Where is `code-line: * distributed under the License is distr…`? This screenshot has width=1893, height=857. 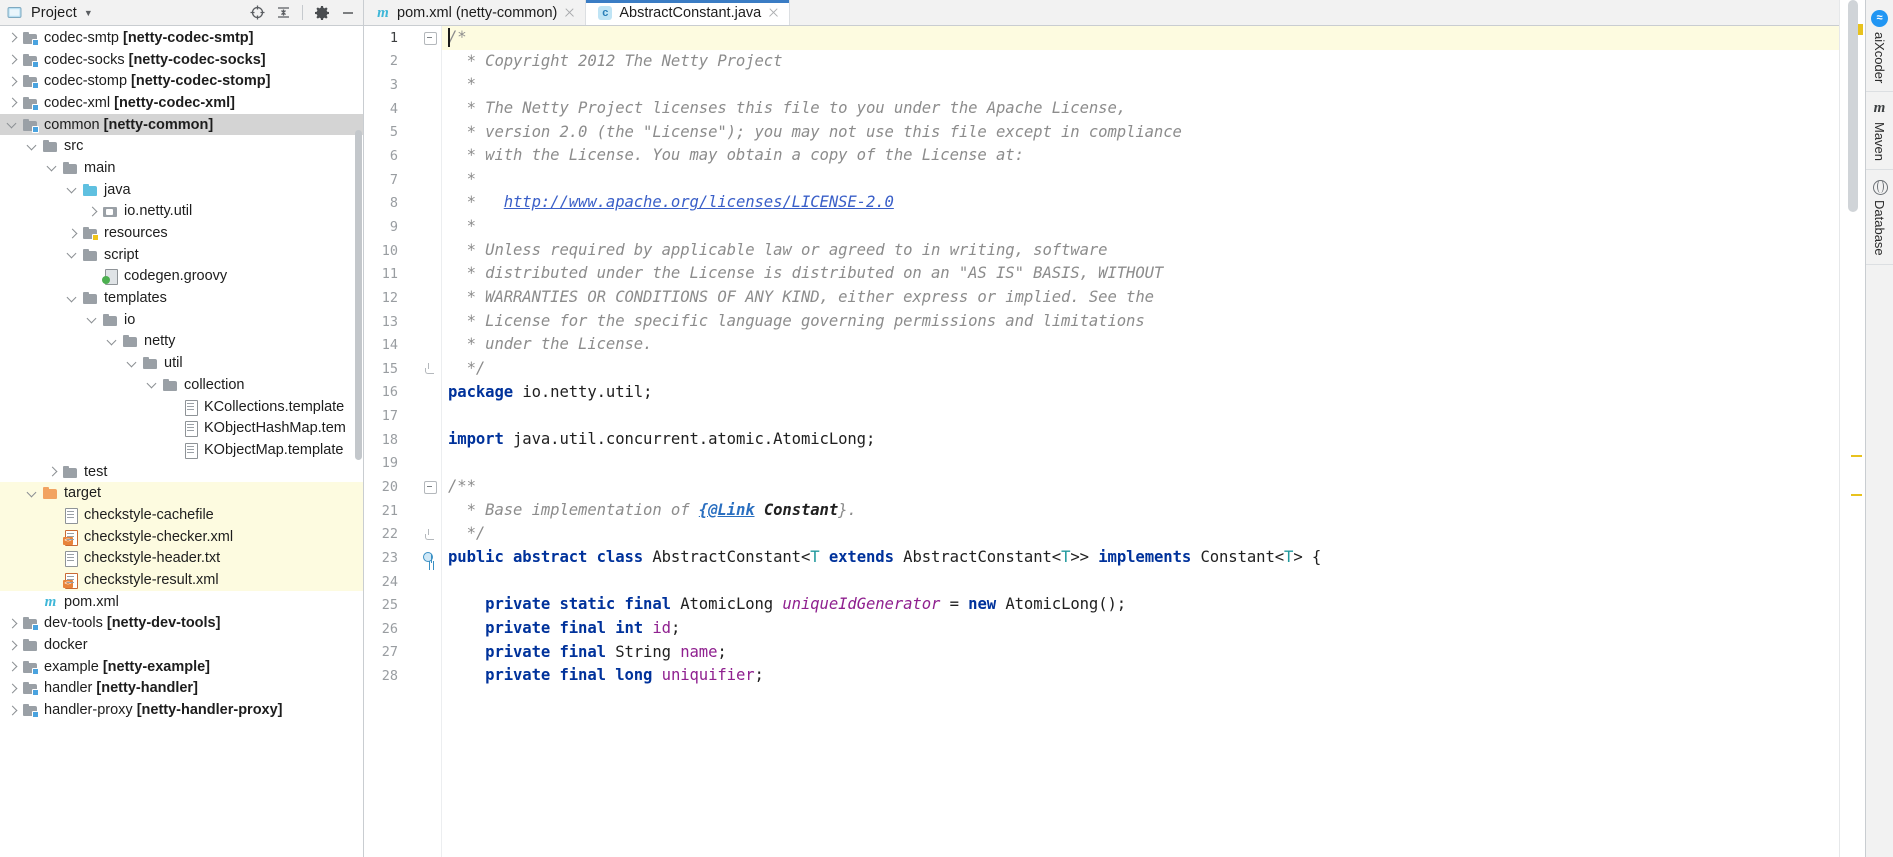
code-line: * distributed under the License is distr… is located at coordinates (1140, 274).